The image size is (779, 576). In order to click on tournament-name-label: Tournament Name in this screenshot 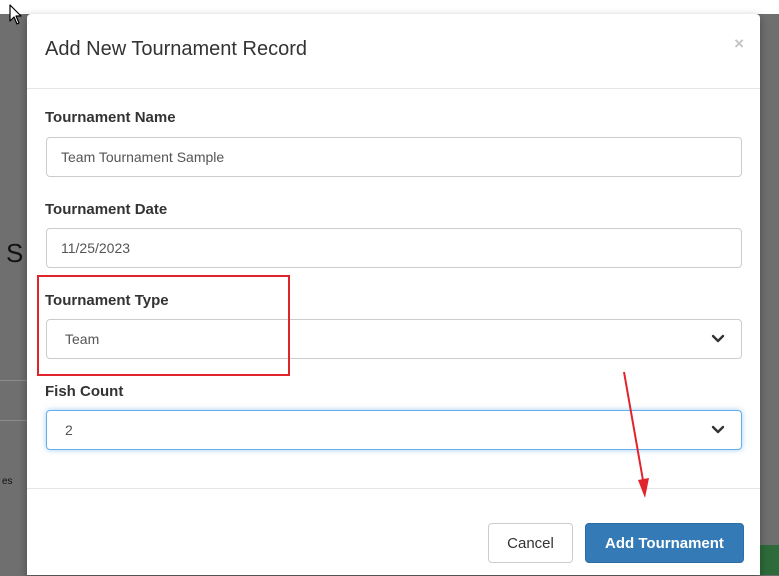, I will do `click(110, 117)`.